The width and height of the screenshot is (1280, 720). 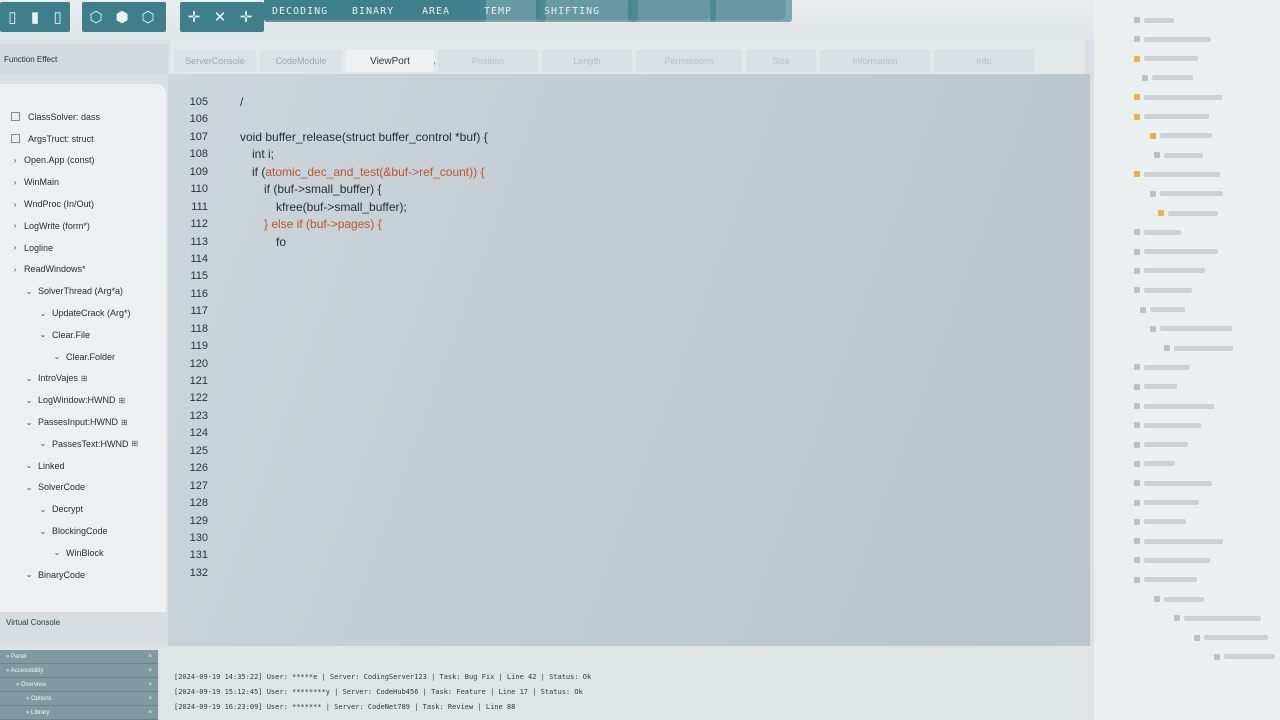 What do you see at coordinates (309, 11) in the screenshot?
I see `toolbar-tab-0: DECODING` at bounding box center [309, 11].